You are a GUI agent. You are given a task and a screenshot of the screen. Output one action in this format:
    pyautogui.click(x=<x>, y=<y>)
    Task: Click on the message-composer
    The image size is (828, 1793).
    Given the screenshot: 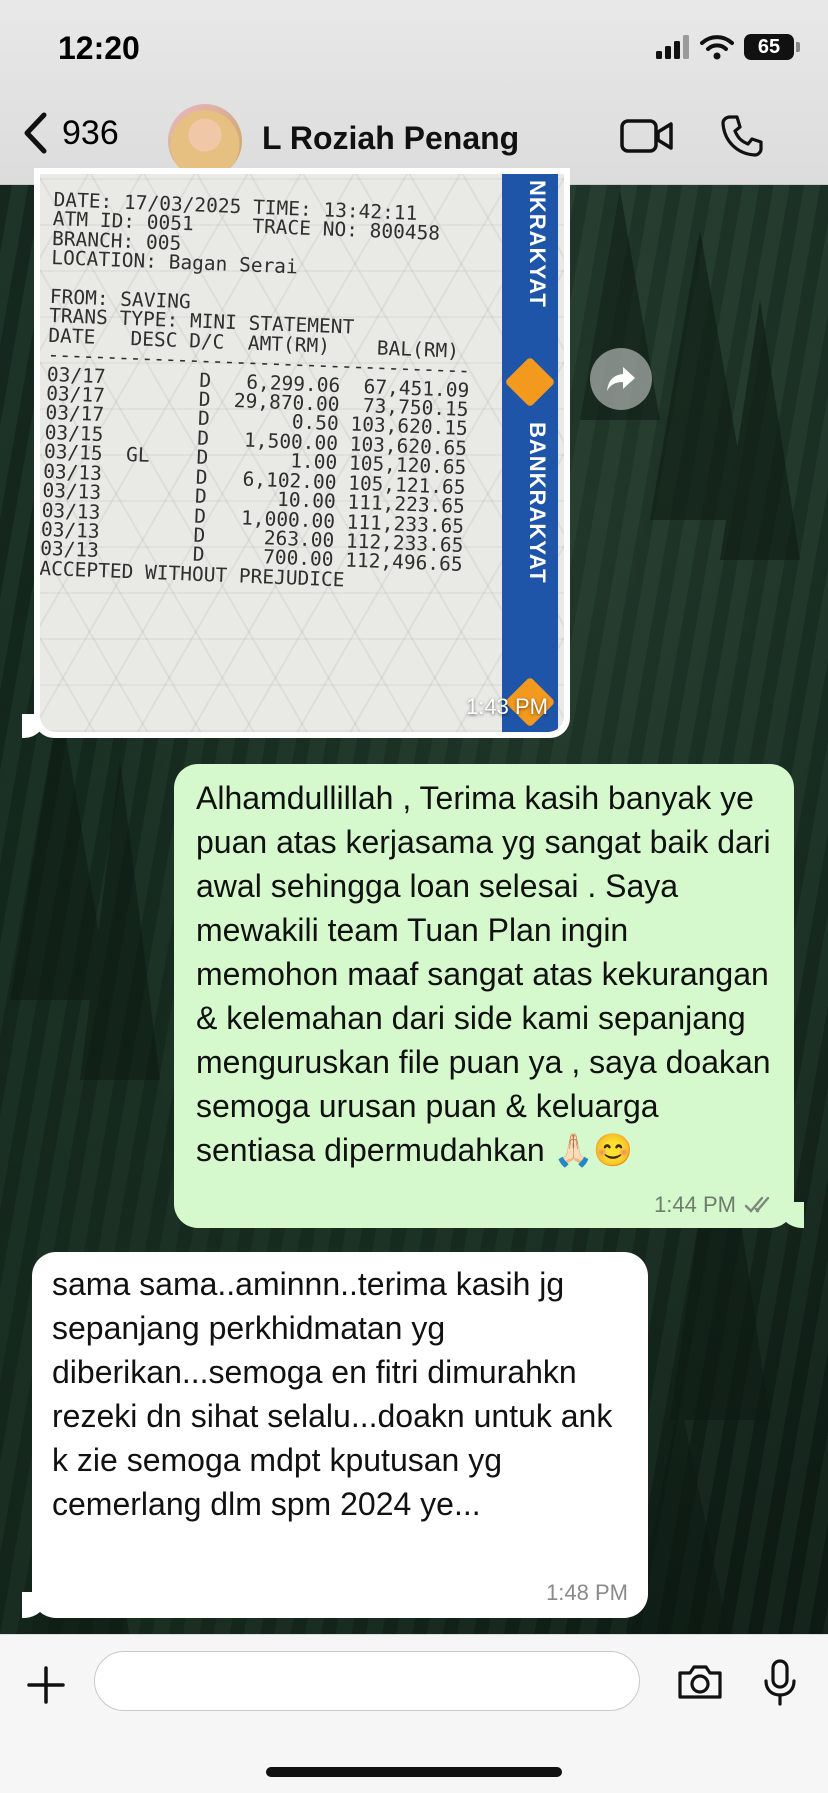 What is the action you would take?
    pyautogui.click(x=414, y=1713)
    